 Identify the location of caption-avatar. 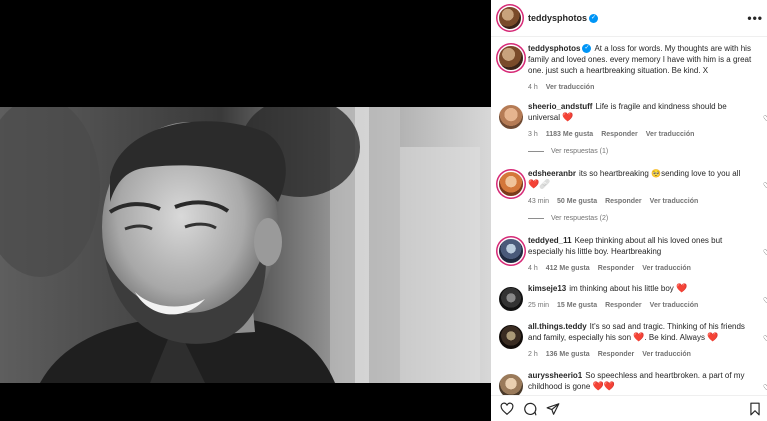
(511, 58).